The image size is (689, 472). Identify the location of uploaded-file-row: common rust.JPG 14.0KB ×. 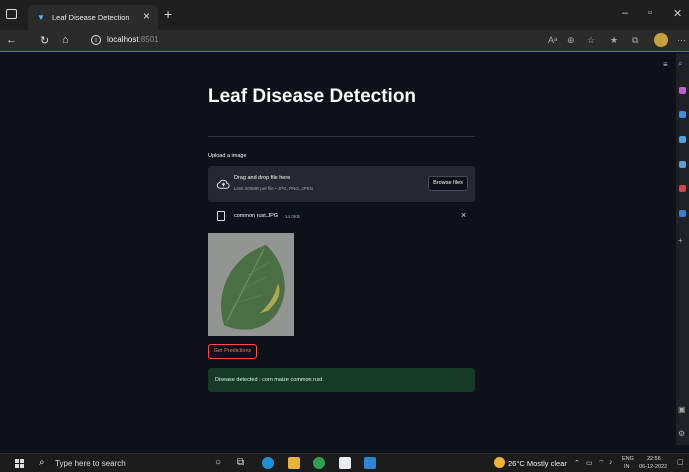
(341, 217).